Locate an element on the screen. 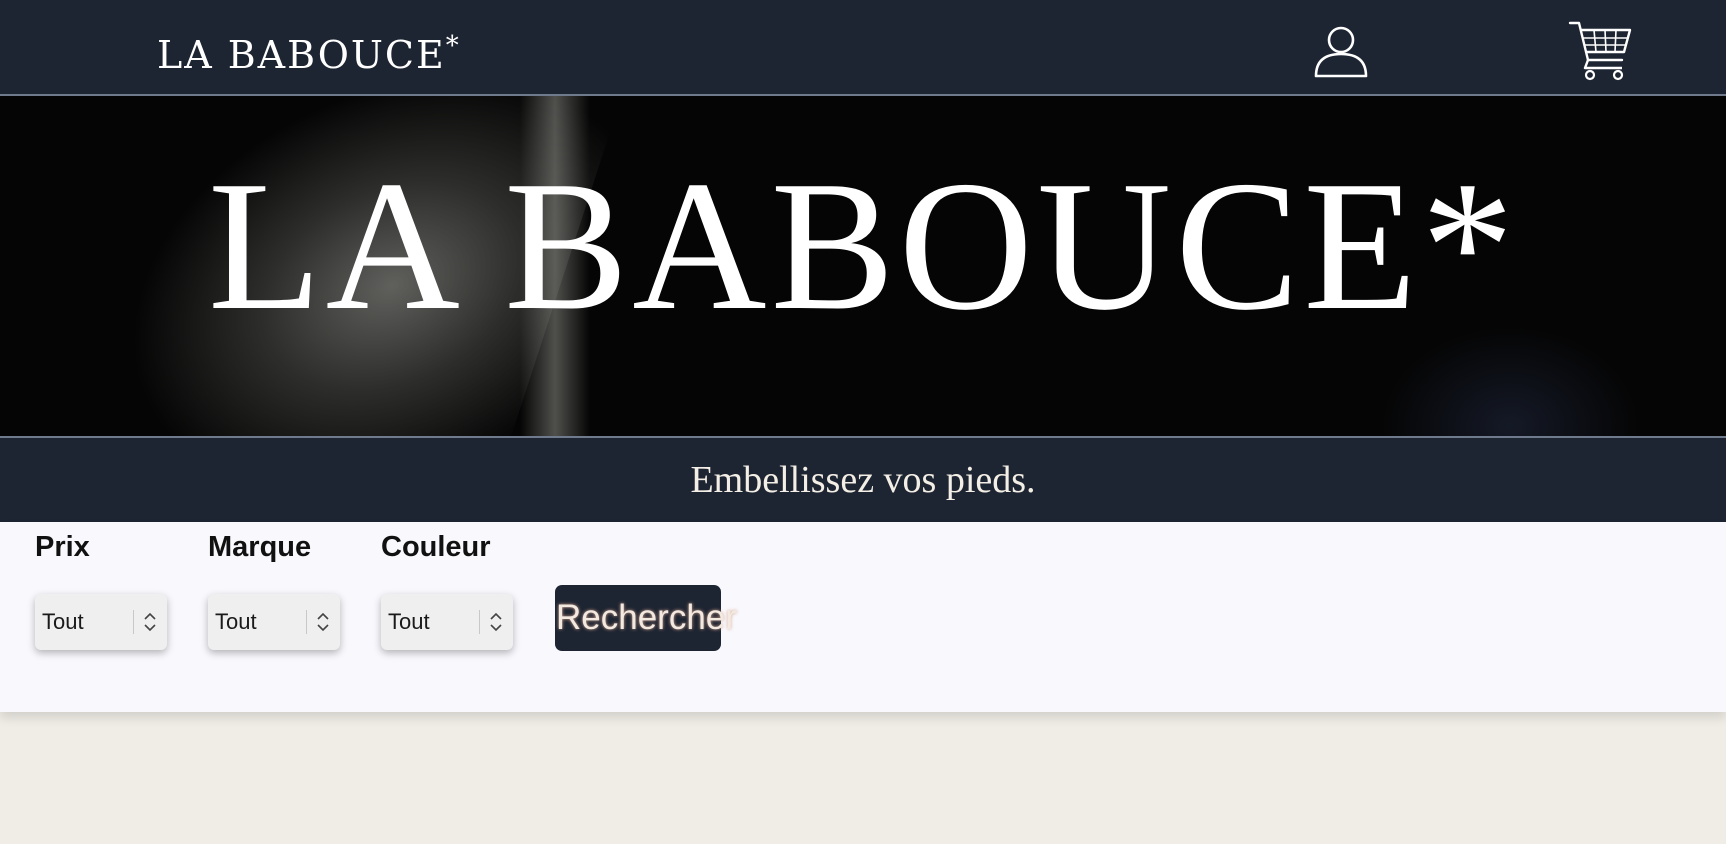  color-filter-label: Couleur is located at coordinates (436, 547).